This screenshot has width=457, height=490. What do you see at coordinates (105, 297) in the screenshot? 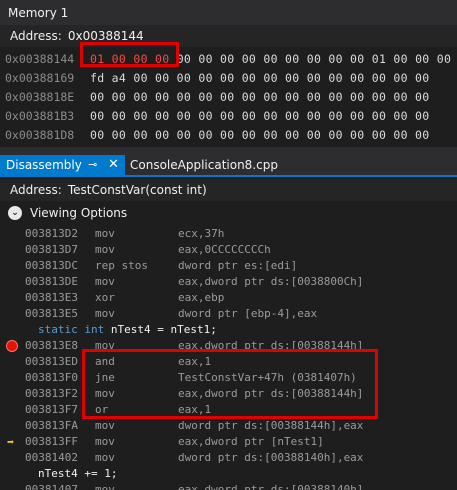
I see `asm-opcode: xor` at bounding box center [105, 297].